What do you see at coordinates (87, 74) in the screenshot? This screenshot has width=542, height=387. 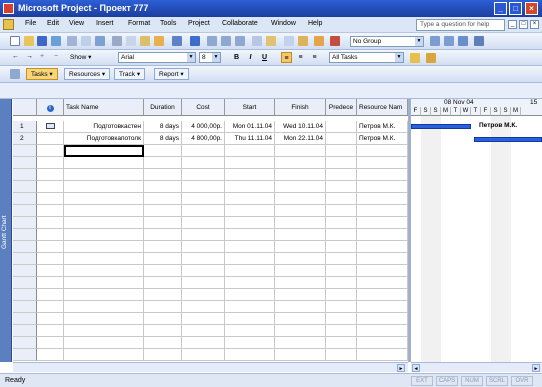 I see `resources-button: Resources ▾` at bounding box center [87, 74].